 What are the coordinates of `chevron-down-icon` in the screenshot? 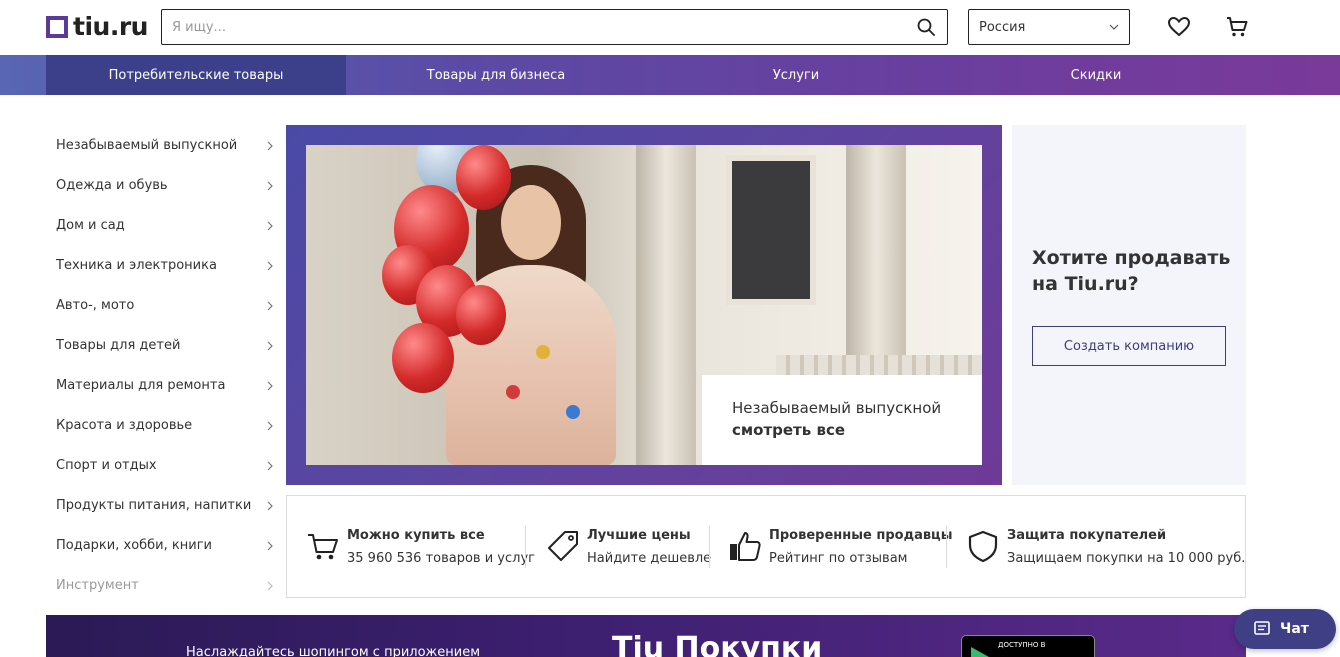 It's located at (1114, 27).